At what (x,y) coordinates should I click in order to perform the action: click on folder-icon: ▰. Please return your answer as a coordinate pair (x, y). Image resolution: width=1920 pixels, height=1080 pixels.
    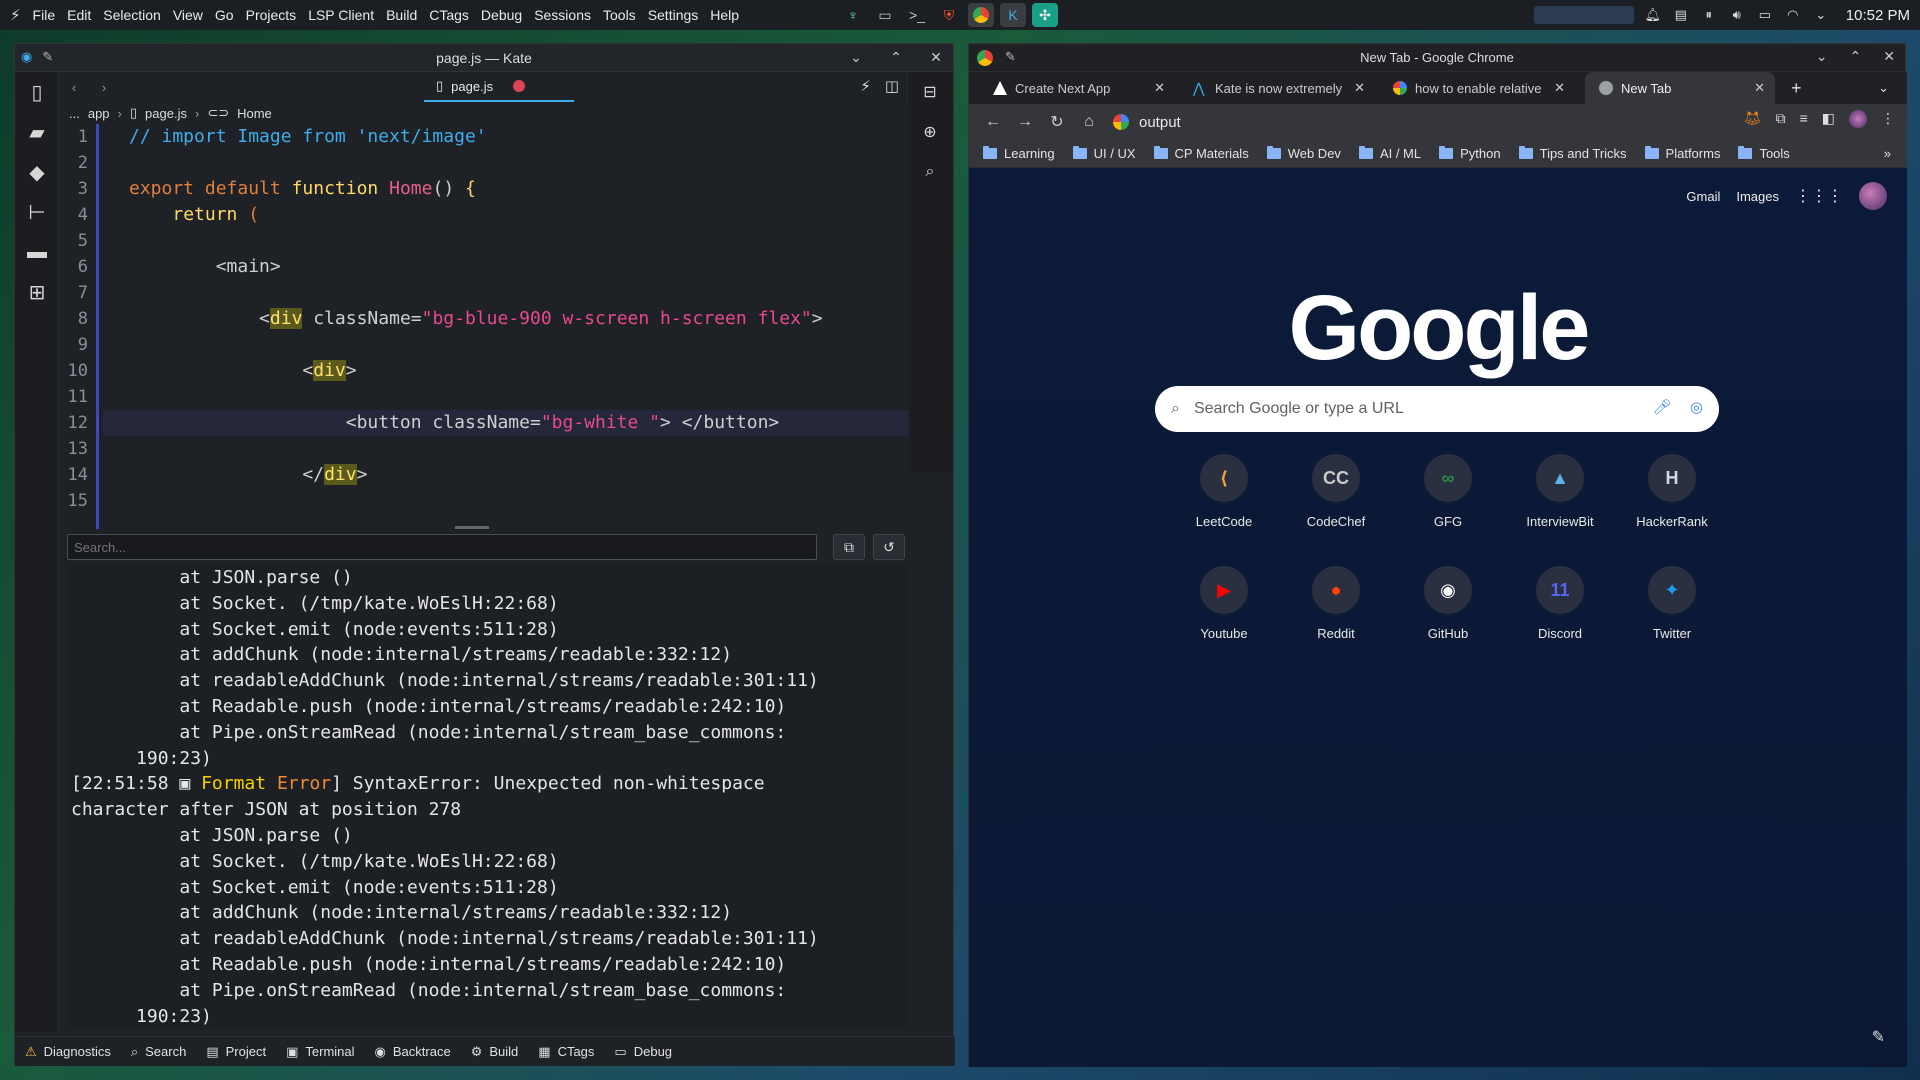
    Looking at the image, I should click on (37, 132).